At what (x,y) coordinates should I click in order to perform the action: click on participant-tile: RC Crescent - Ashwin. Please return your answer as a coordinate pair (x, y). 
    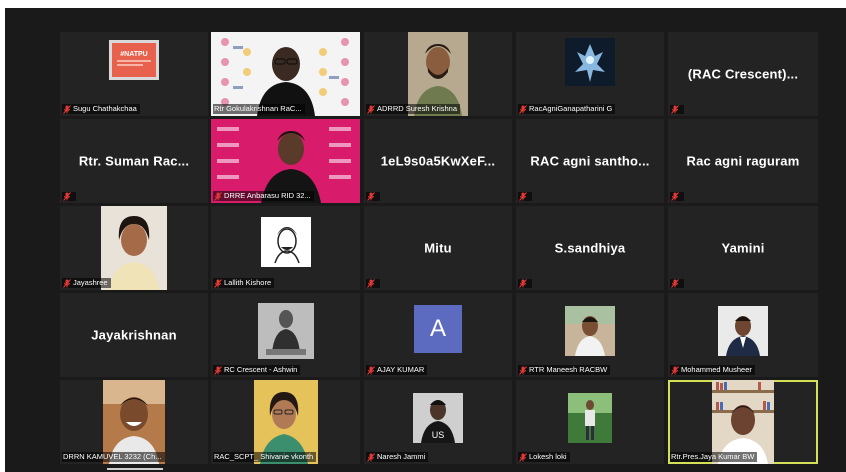
    Looking at the image, I should click on (285, 335).